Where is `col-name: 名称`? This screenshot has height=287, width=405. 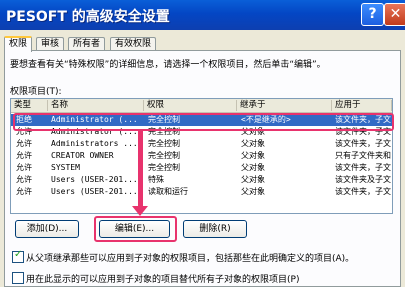 col-name: 名称 is located at coordinates (96, 105).